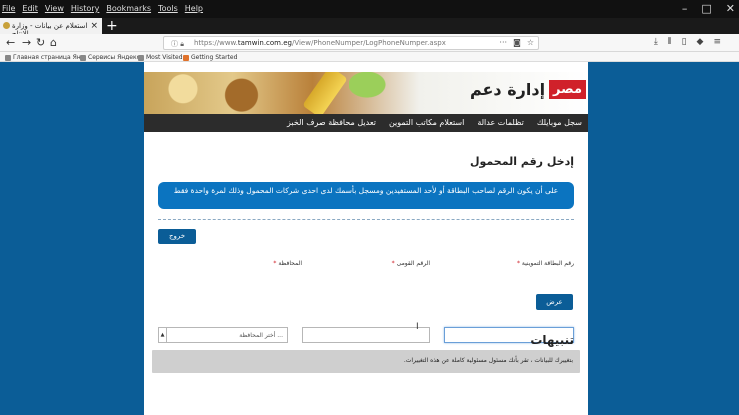 The height and width of the screenshot is (415, 739). I want to click on menu-file: File, so click(8, 8).